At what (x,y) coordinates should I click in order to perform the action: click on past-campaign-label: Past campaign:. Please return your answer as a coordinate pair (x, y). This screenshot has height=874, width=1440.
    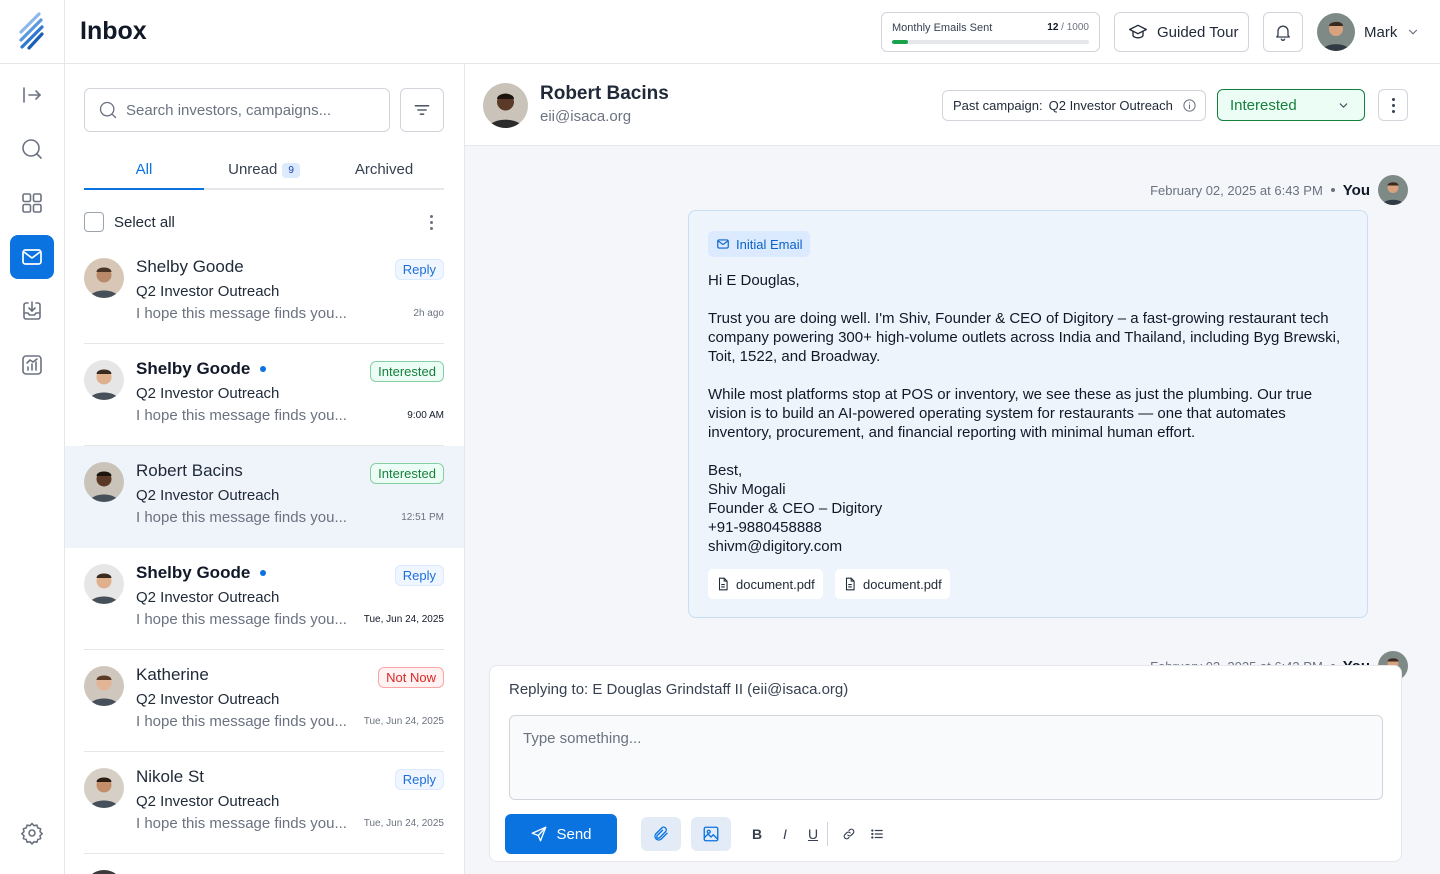
    Looking at the image, I should click on (998, 105).